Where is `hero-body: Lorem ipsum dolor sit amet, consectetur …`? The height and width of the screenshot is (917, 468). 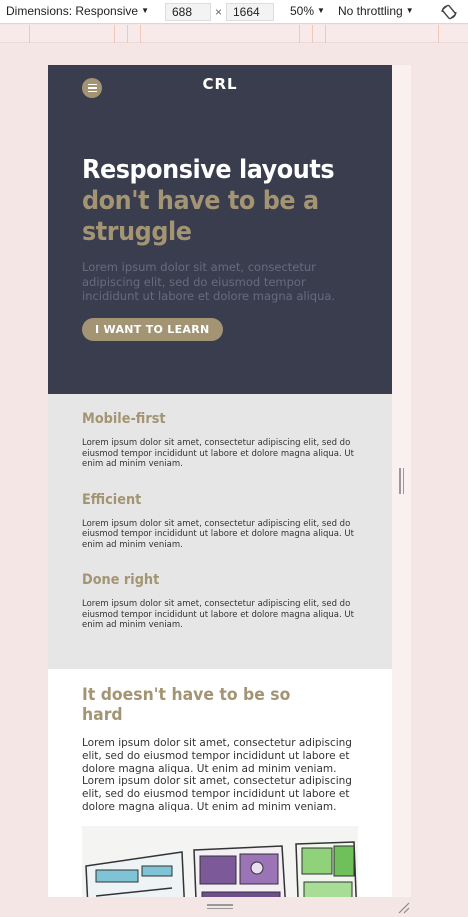 hero-body: Lorem ipsum dolor sit amet, consectetur … is located at coordinates (209, 281).